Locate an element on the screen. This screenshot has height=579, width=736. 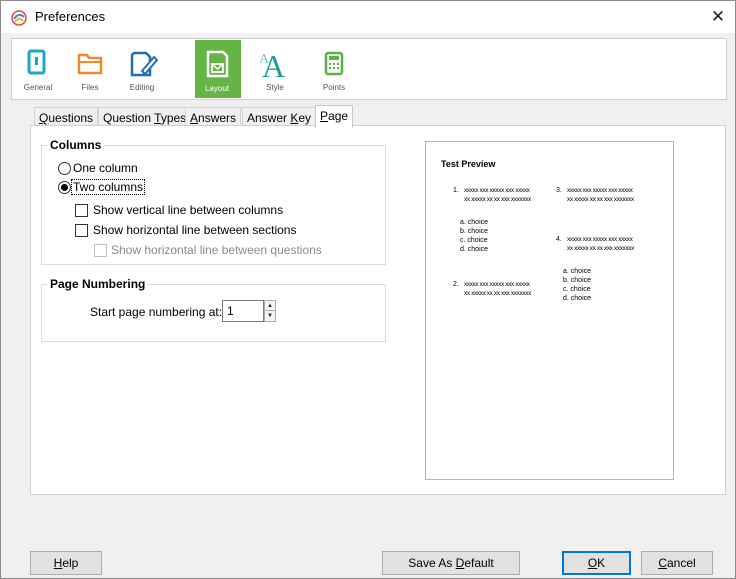
two-columns-label: Two columns is located at coordinates (108, 187).